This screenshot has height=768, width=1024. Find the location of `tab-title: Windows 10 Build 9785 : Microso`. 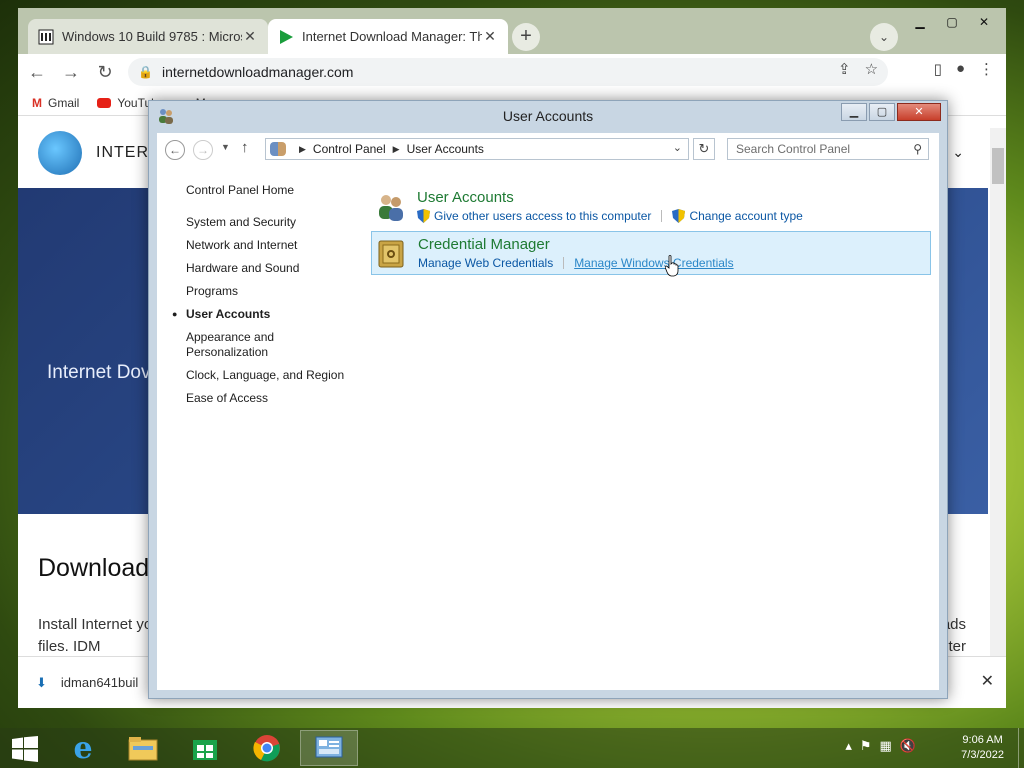

tab-title: Windows 10 Build 9785 : Microso is located at coordinates (152, 36).